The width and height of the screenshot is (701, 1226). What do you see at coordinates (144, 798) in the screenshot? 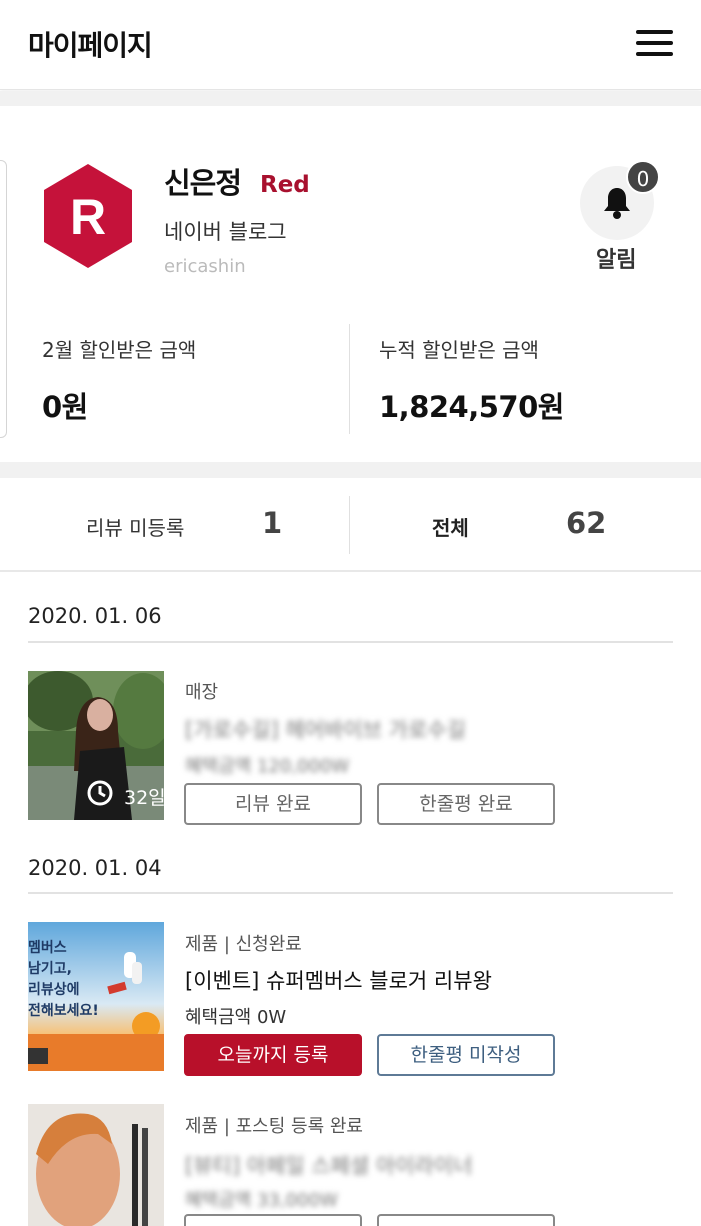
I see `days-count: 32일` at bounding box center [144, 798].